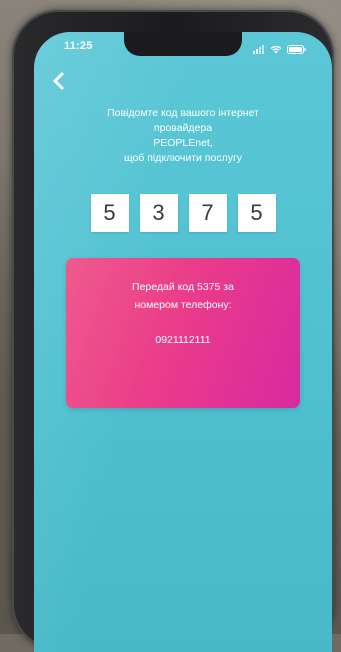 This screenshot has width=341, height=652. What do you see at coordinates (158, 213) in the screenshot?
I see `code-digit-box: 3` at bounding box center [158, 213].